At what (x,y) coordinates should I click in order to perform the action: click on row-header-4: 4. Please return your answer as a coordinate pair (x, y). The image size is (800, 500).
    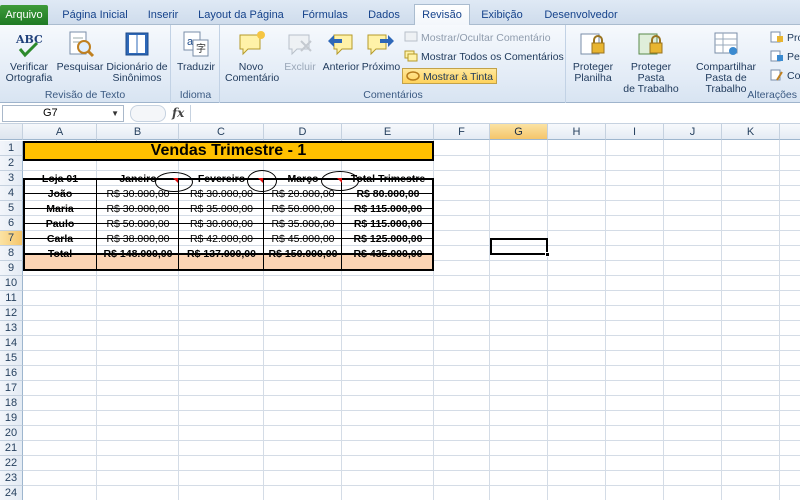
    Looking at the image, I should click on (11, 193).